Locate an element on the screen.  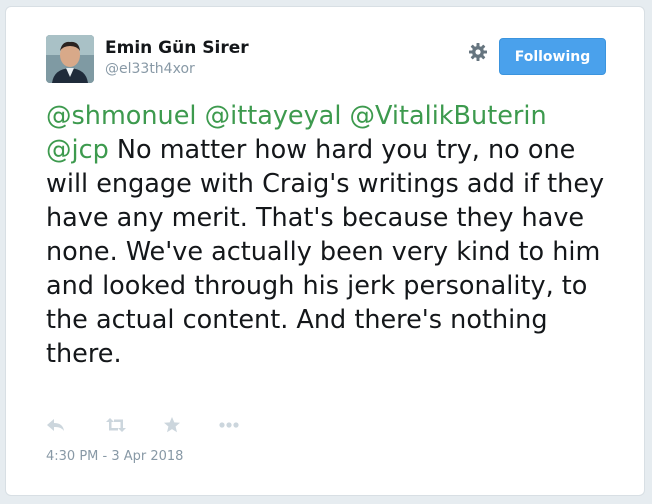
more-options-icon is located at coordinates (229, 425).